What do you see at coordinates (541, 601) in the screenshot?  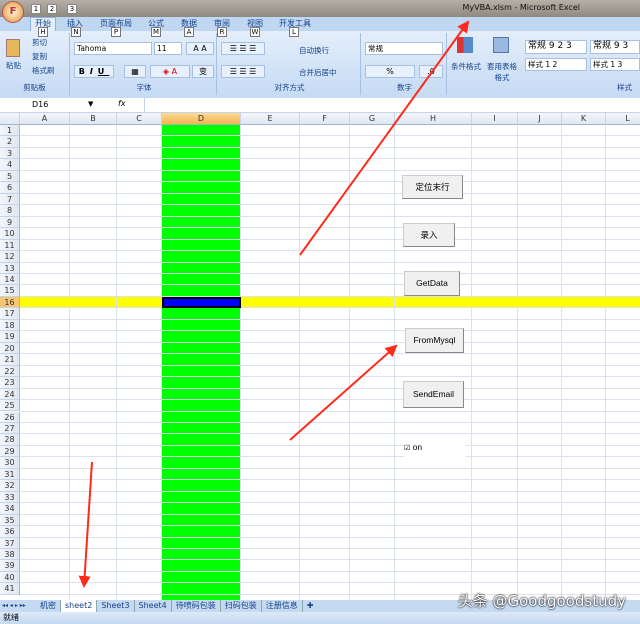 I see `watermark: 头条 @Goodgoodstudy` at bounding box center [541, 601].